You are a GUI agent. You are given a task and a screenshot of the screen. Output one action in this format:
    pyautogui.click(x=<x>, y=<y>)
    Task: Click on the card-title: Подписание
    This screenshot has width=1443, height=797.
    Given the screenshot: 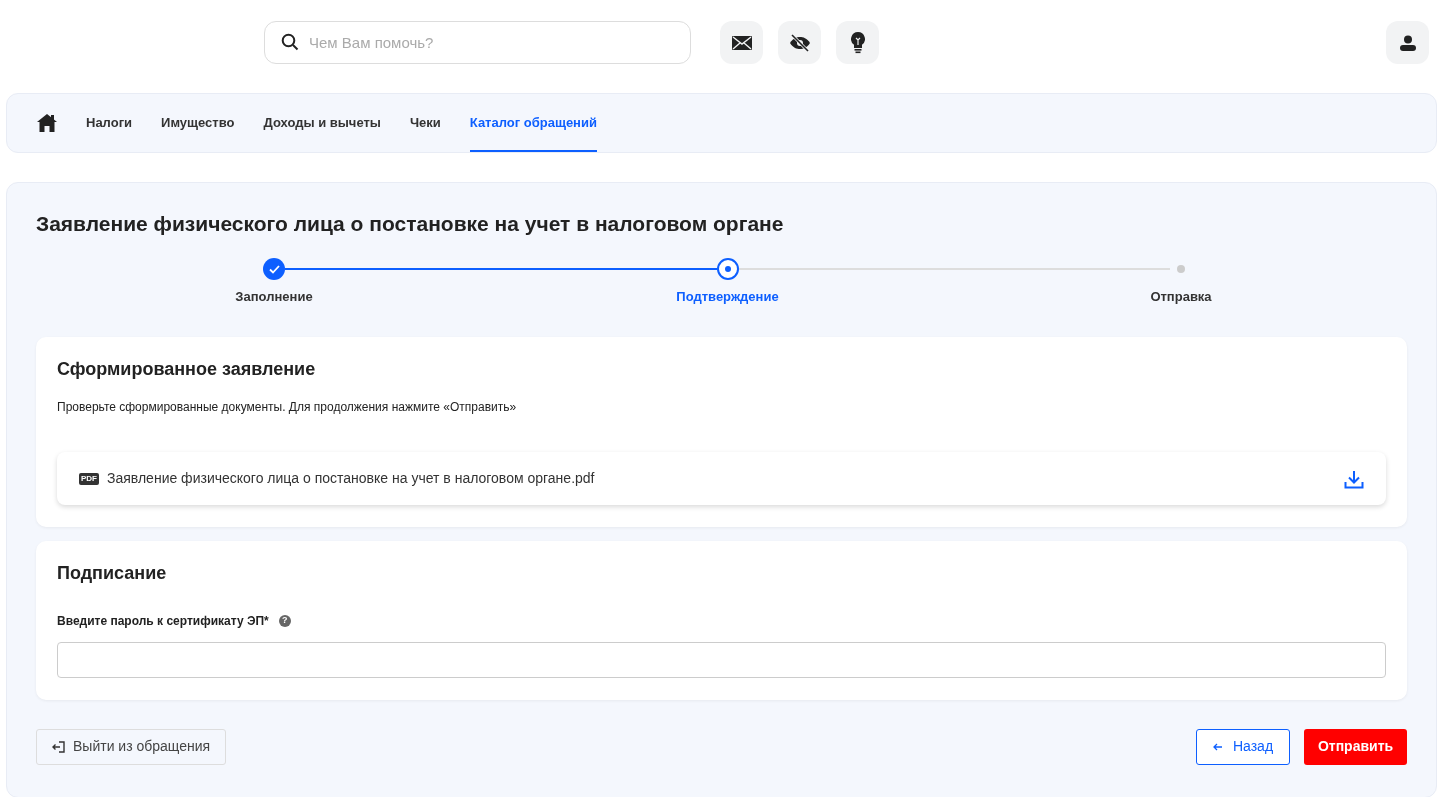 What is the action you would take?
    pyautogui.click(x=112, y=574)
    